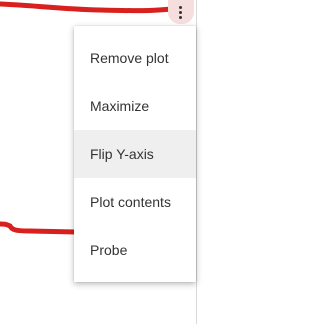 This screenshot has height=324, width=320. I want to click on lower-trace, so click(39, 228).